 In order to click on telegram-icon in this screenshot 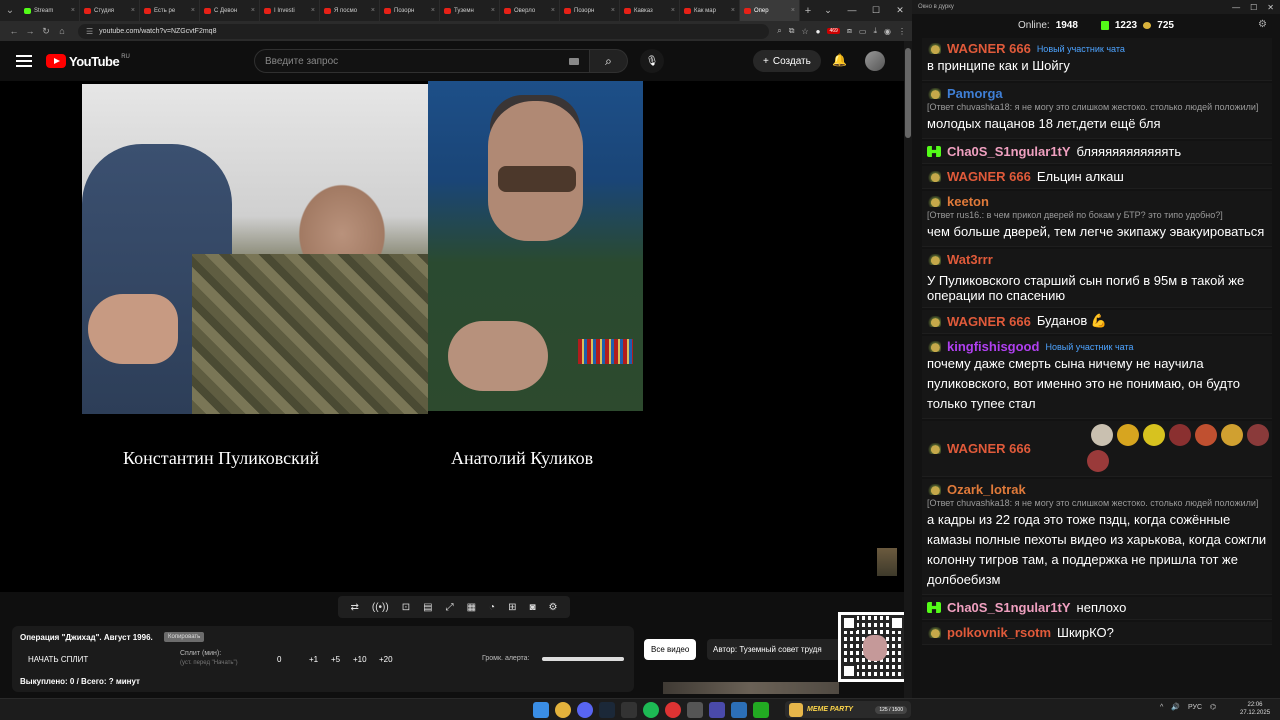, I will do `click(629, 710)`.